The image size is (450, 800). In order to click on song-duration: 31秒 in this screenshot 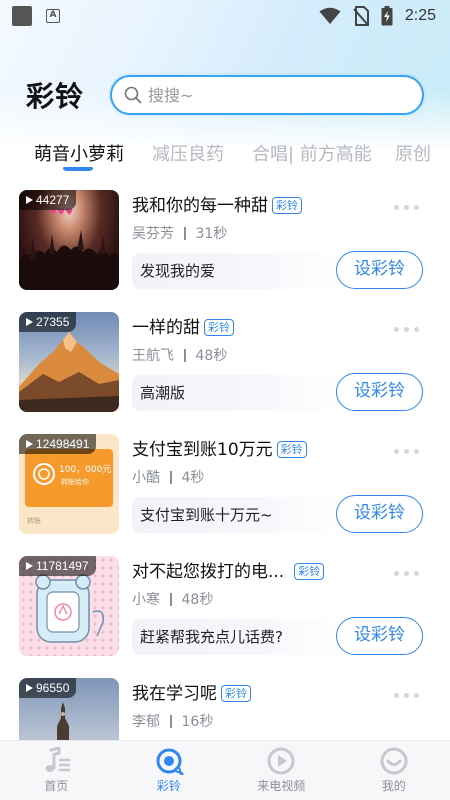, I will do `click(211, 234)`.